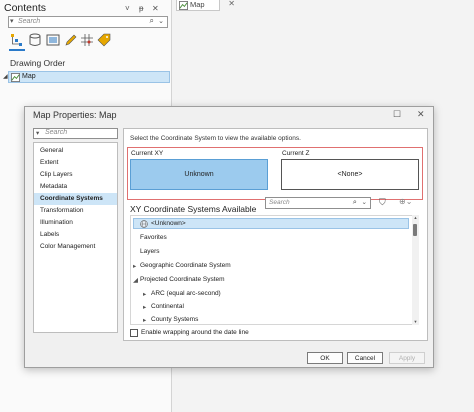 This screenshot has width=474, height=412. Describe the element at coordinates (231, 4) in the screenshot. I see `close-tab-icon: ✕` at that location.